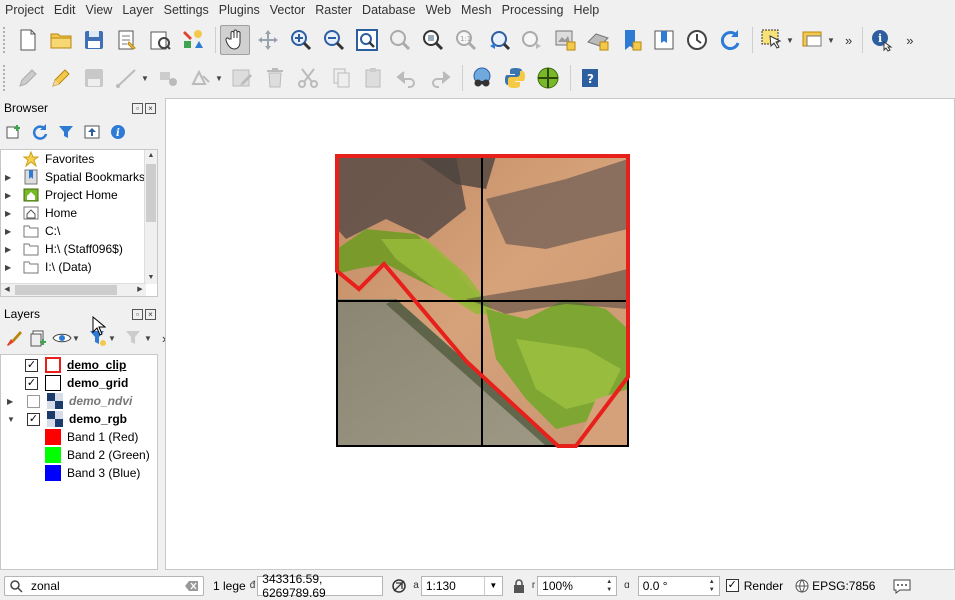 Image resolution: width=955 pixels, height=600 pixels. I want to click on float-panel-icon: ▫, so click(137, 314).